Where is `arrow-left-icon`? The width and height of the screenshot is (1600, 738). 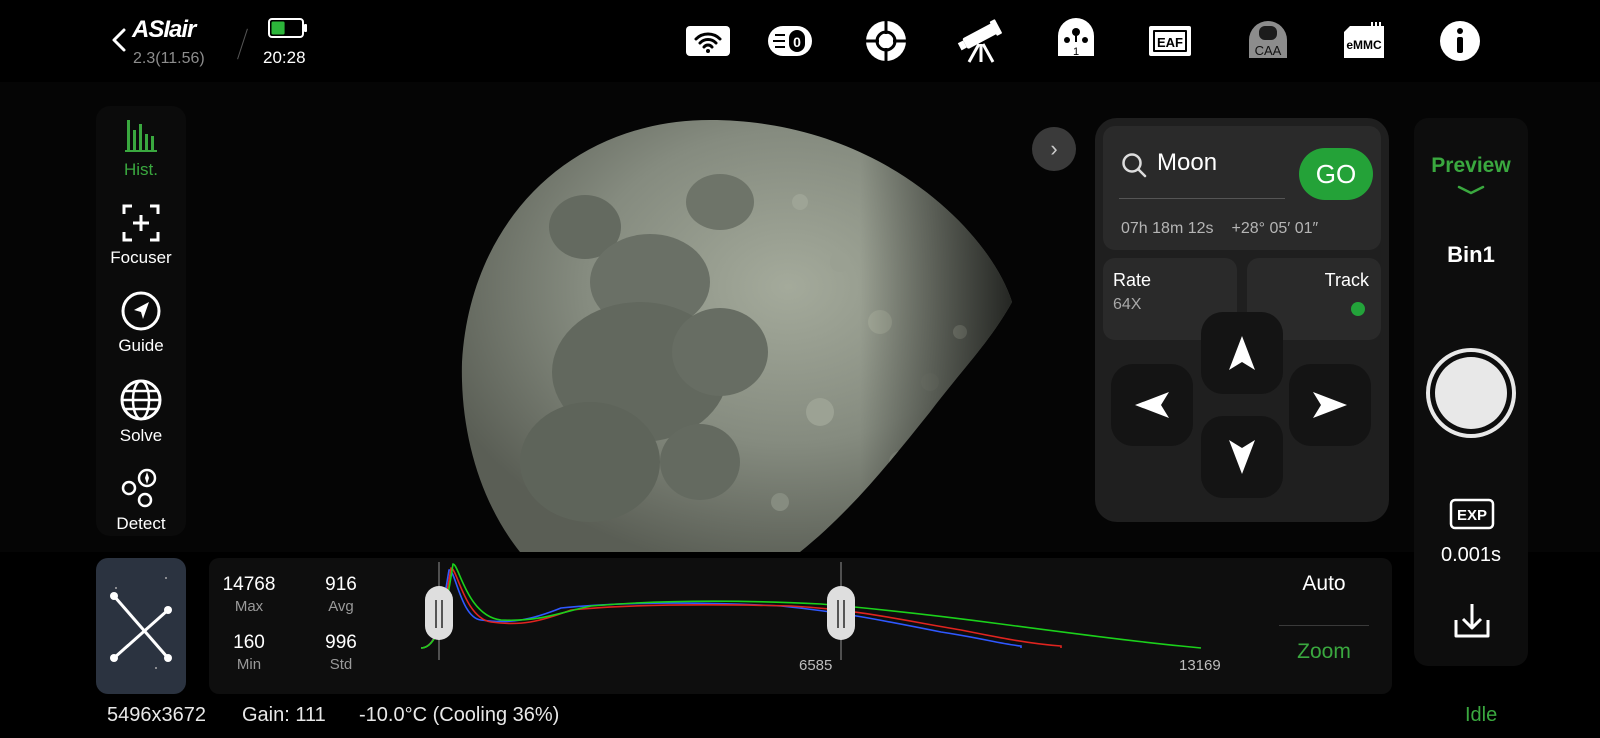
arrow-left-icon is located at coordinates (1152, 405).